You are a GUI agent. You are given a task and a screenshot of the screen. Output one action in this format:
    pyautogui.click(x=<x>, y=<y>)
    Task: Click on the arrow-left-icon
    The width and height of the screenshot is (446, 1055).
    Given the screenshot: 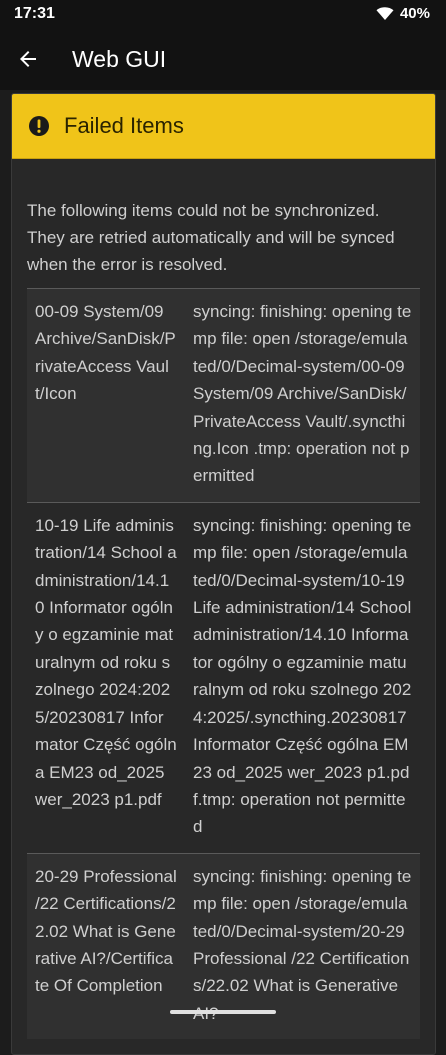 What is the action you would take?
    pyautogui.click(x=28, y=59)
    